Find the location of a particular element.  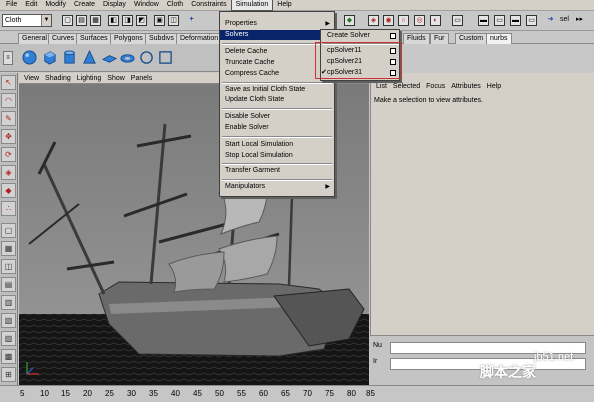

viewport-menu-lighting: Lighting is located at coordinates (89, 78).